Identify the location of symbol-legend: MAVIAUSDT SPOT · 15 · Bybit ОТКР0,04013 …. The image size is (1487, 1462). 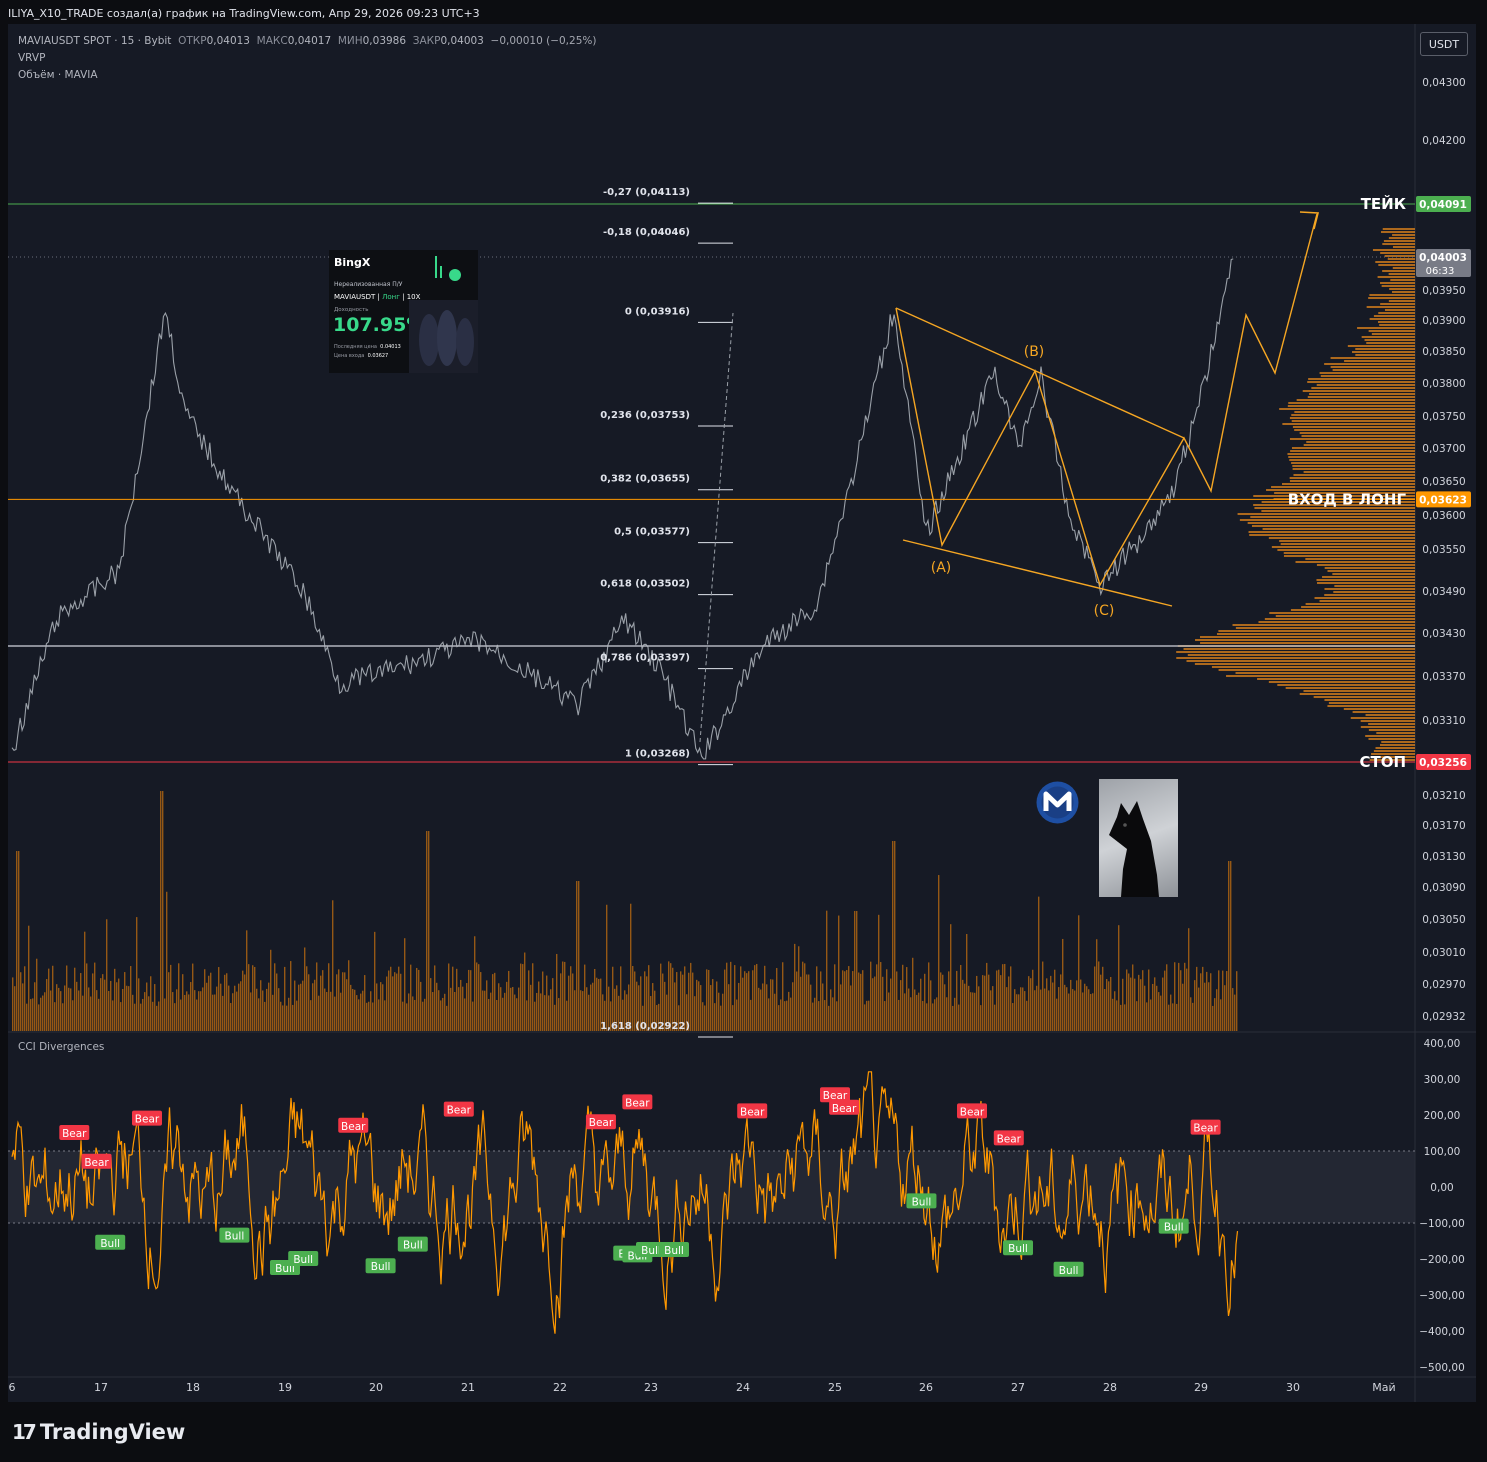
(307, 41).